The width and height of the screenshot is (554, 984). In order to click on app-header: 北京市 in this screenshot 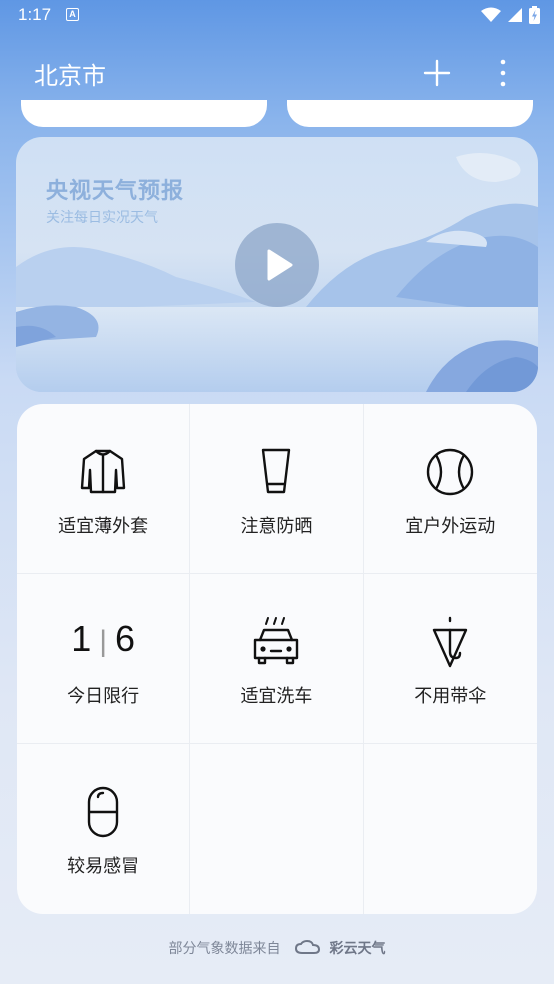, I will do `click(277, 72)`.